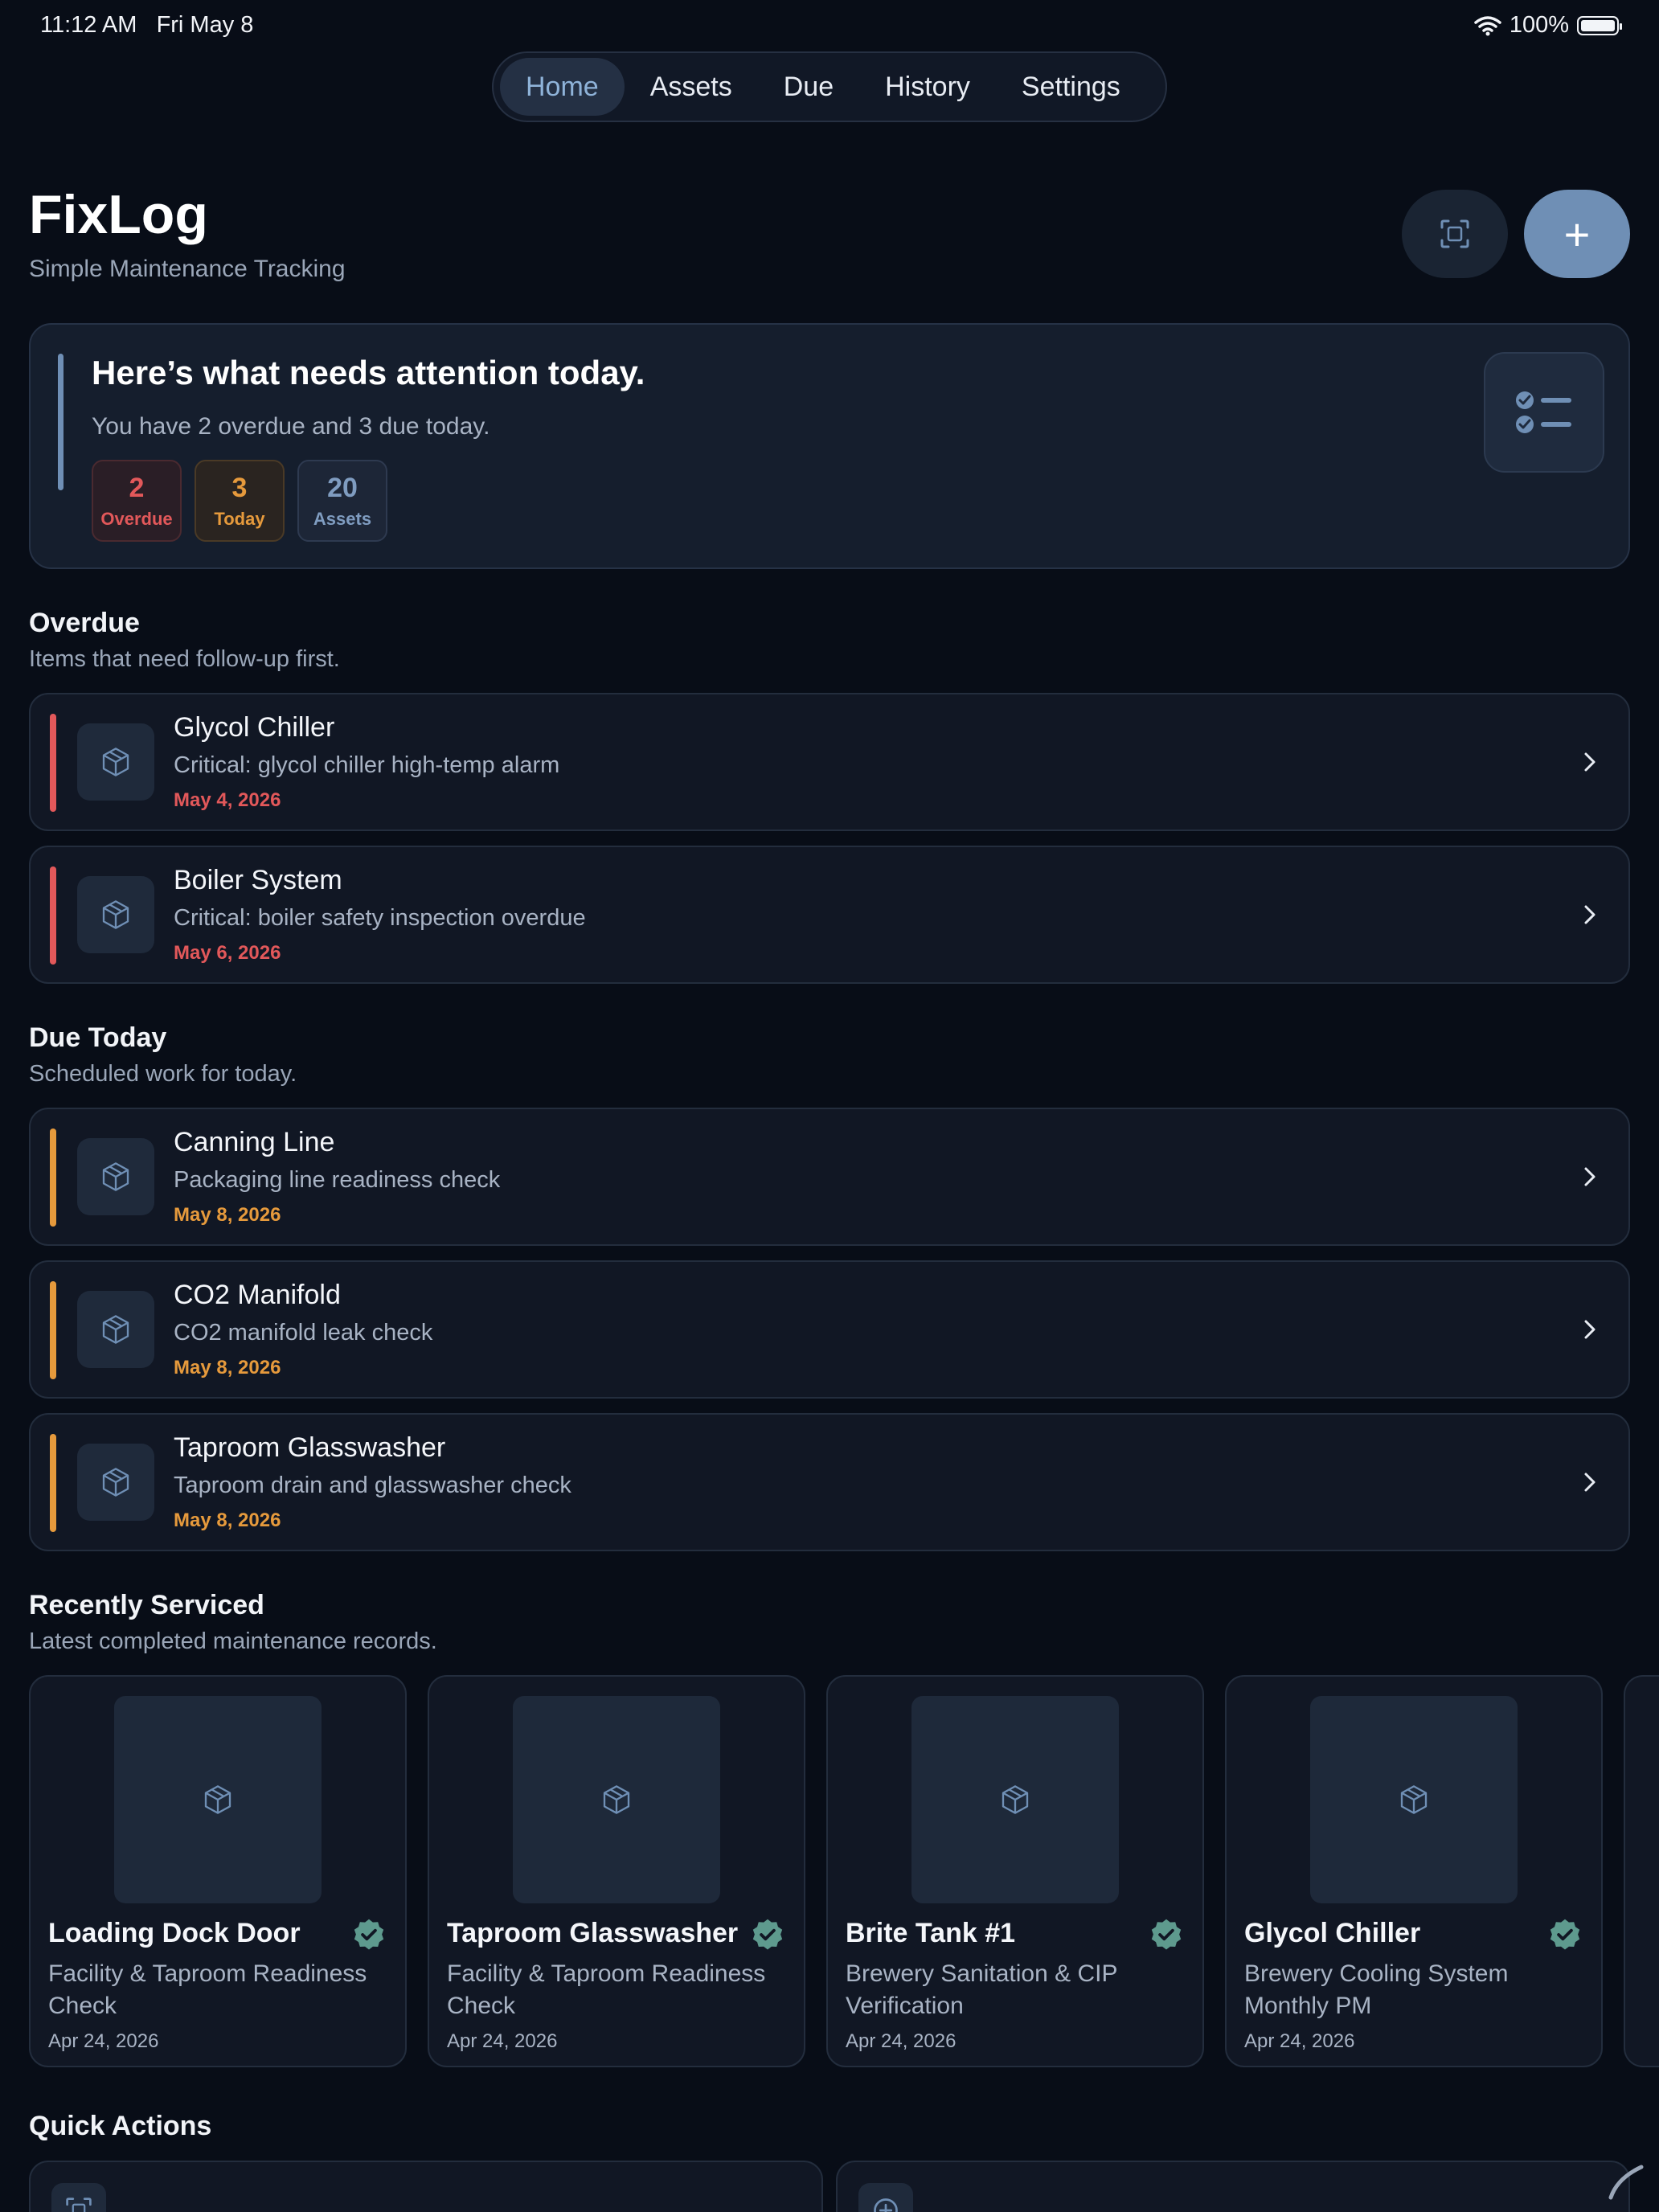 The height and width of the screenshot is (2212, 1659). I want to click on chip-label: Assets, so click(342, 518).